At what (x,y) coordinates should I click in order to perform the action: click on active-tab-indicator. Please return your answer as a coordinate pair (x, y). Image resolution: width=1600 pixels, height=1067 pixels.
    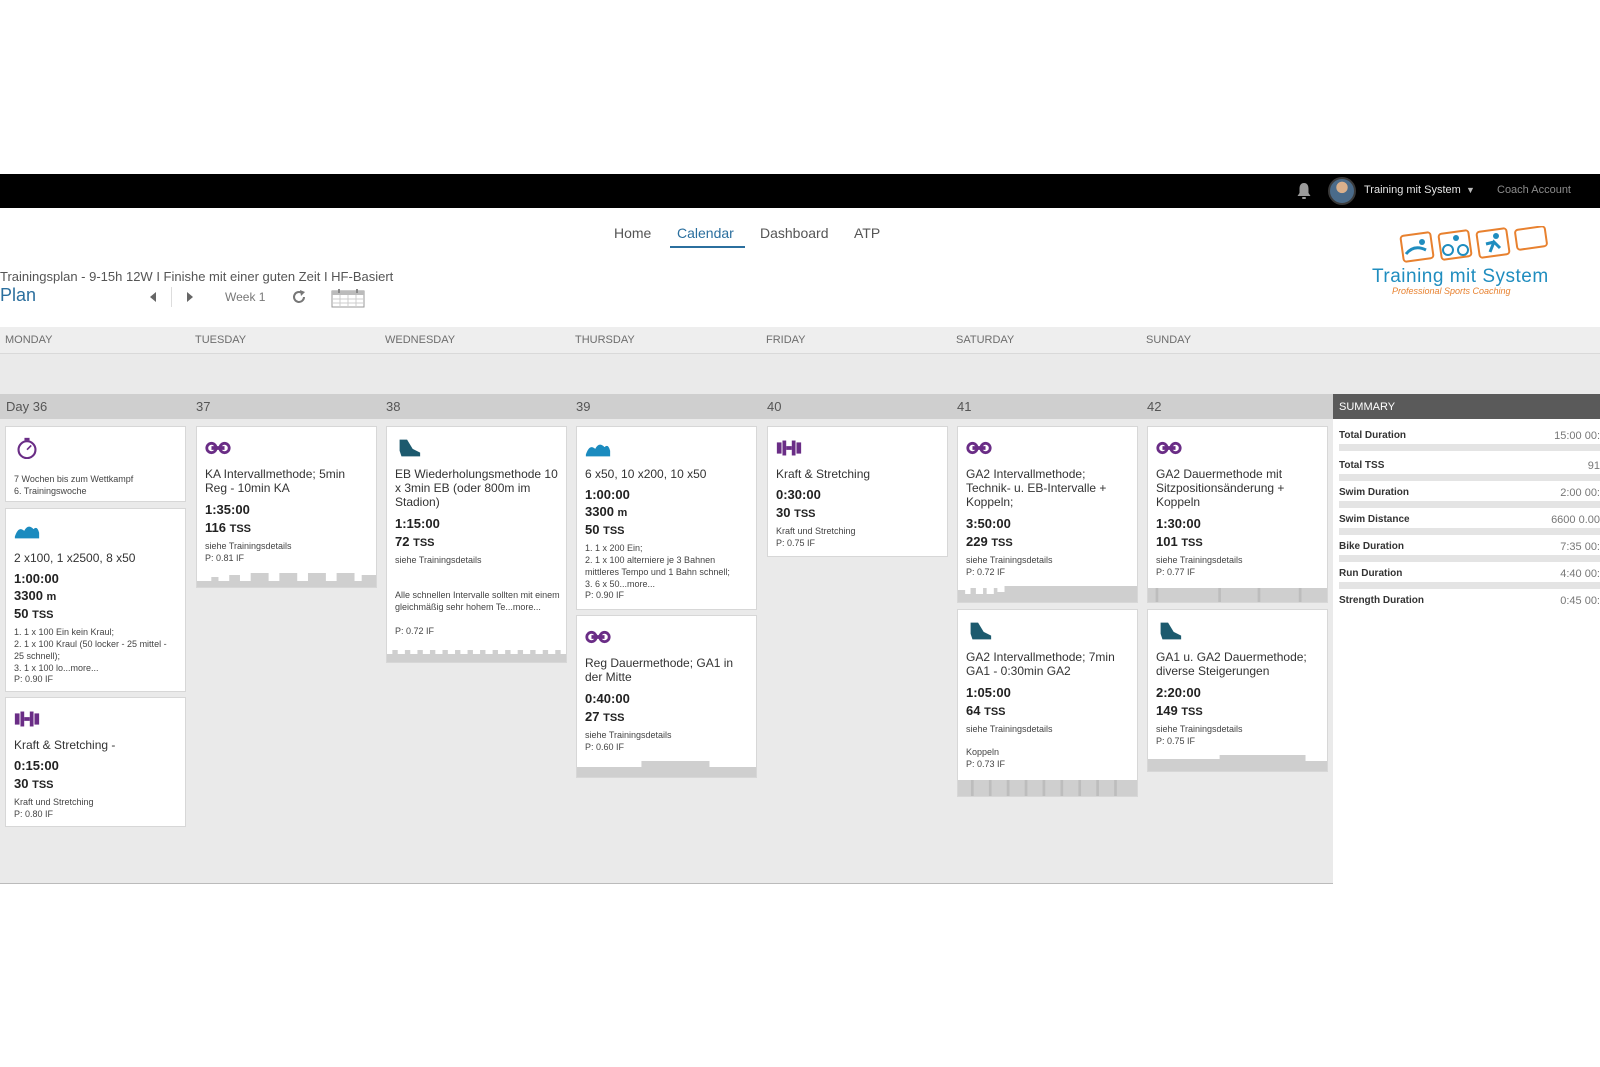
    Looking at the image, I should click on (707, 247).